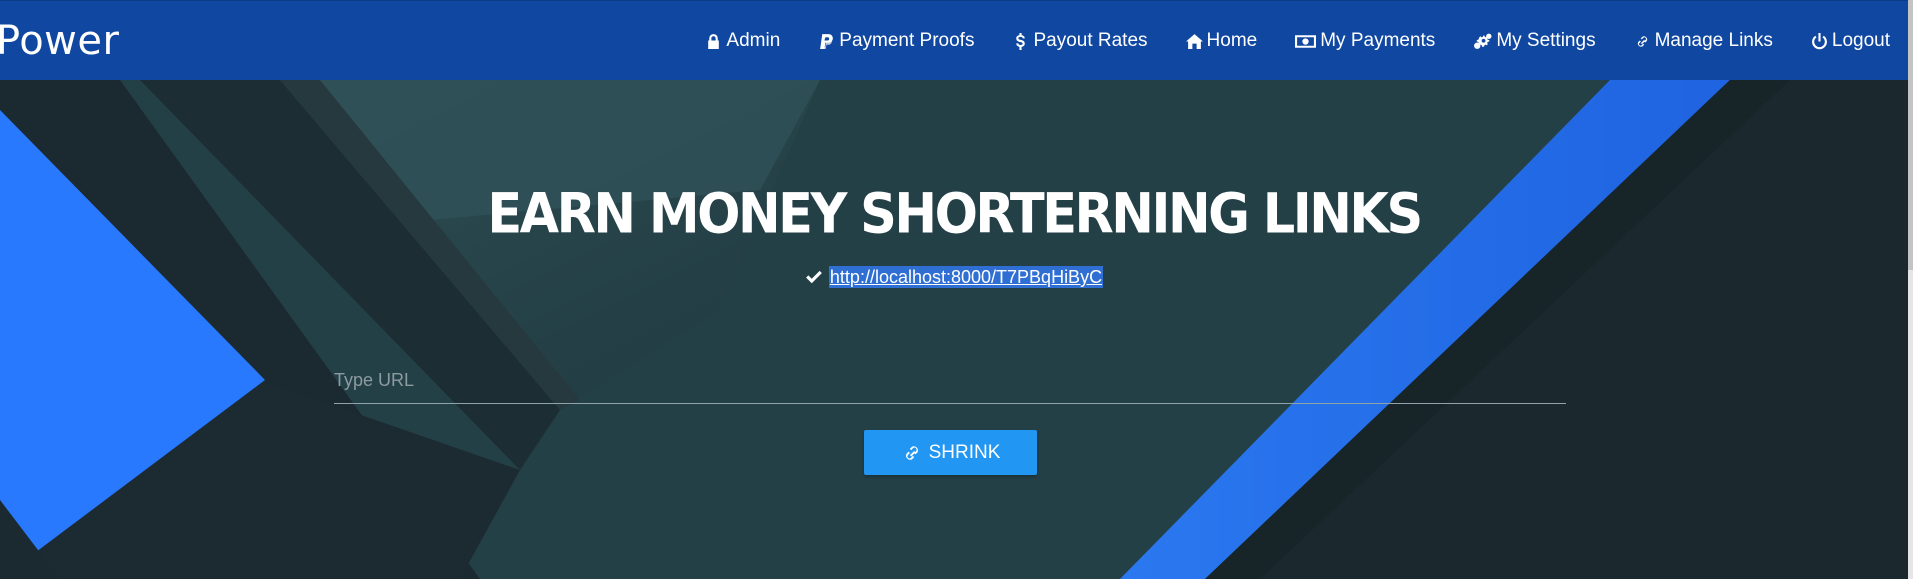  Describe the element at coordinates (1713, 40) in the screenshot. I see `nav-label: Manage Links` at that location.